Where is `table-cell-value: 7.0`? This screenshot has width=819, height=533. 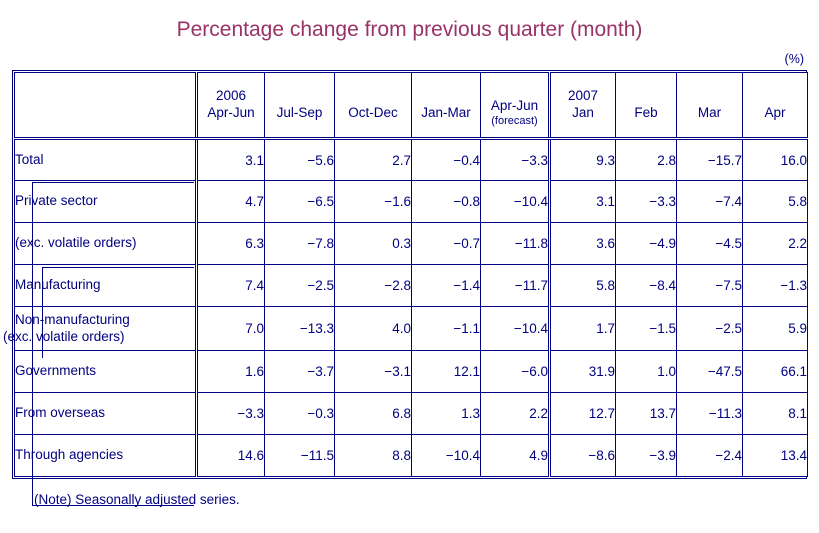 table-cell-value: 7.0 is located at coordinates (230, 328).